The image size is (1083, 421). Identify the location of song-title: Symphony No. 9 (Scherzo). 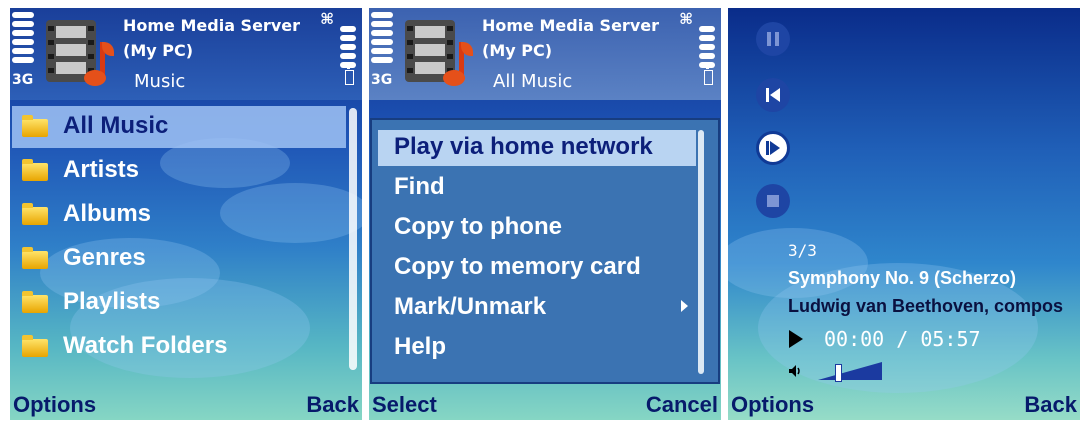
(902, 278).